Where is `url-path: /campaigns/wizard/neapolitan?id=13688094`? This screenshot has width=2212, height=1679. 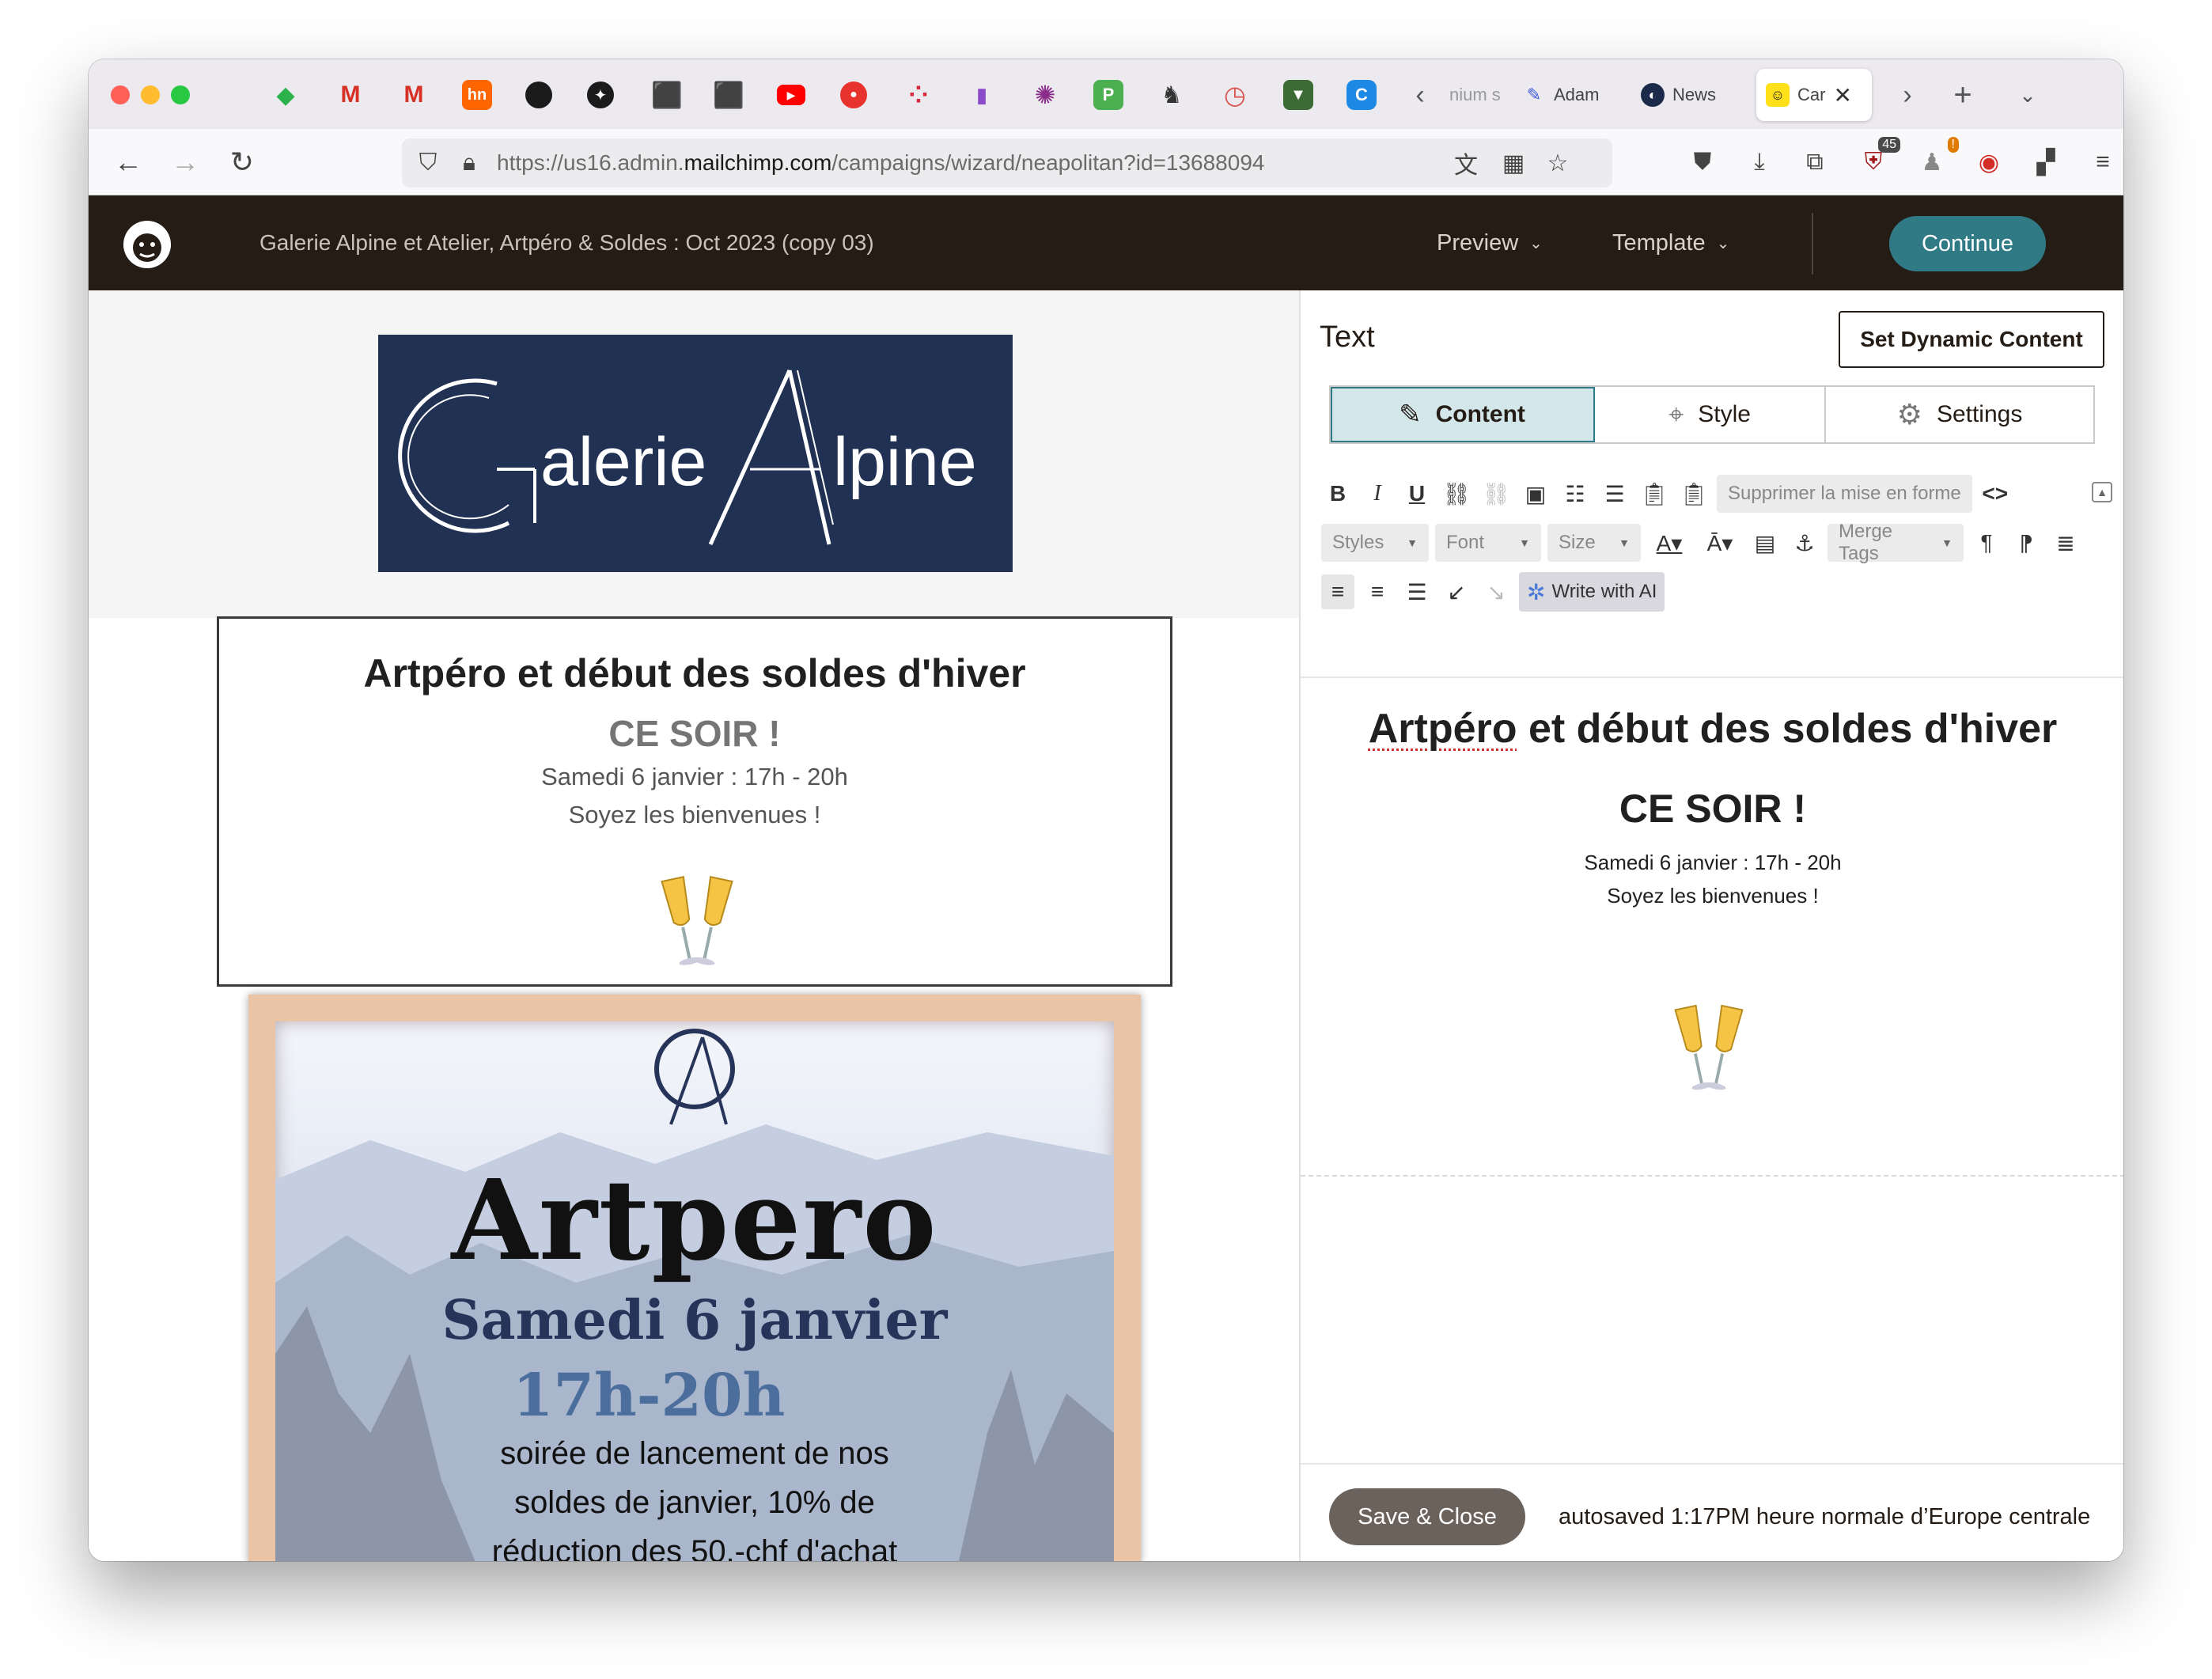
url-path: /campaigns/wizard/neapolitan?id=13688094 is located at coordinates (1048, 163).